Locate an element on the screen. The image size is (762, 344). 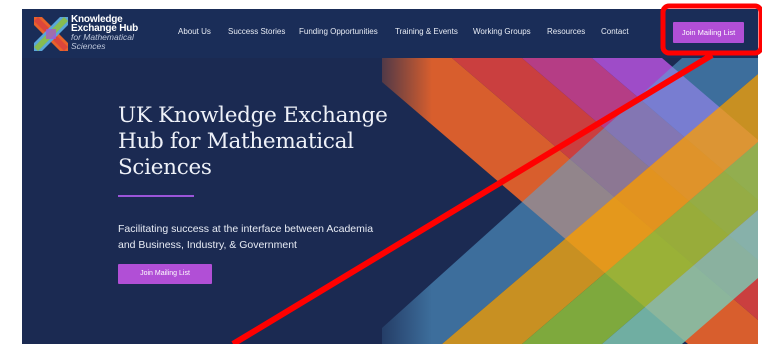
hero-divider is located at coordinates (156, 196).